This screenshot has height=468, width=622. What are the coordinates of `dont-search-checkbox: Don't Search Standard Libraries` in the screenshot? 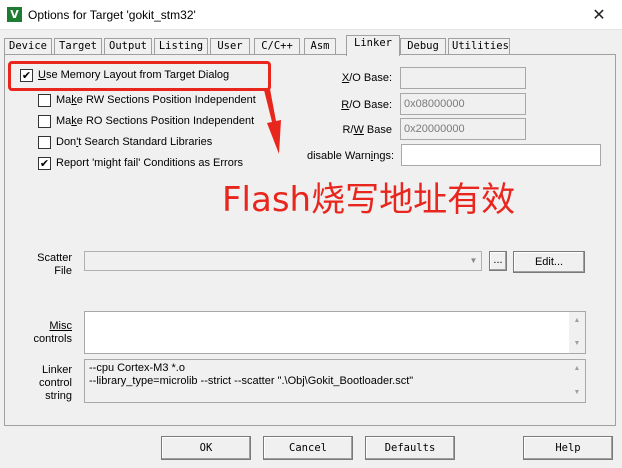 It's located at (125, 143).